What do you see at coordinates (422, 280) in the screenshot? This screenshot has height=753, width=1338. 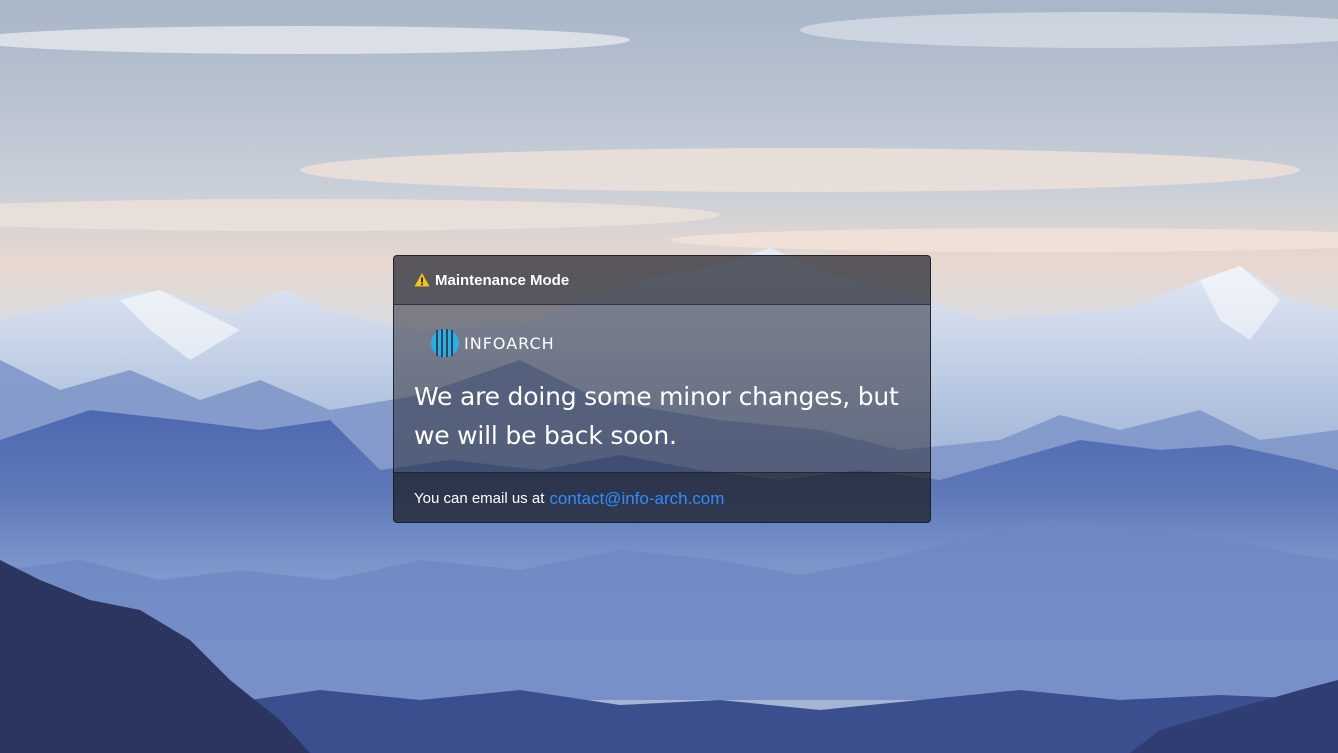 I see `warning-icon` at bounding box center [422, 280].